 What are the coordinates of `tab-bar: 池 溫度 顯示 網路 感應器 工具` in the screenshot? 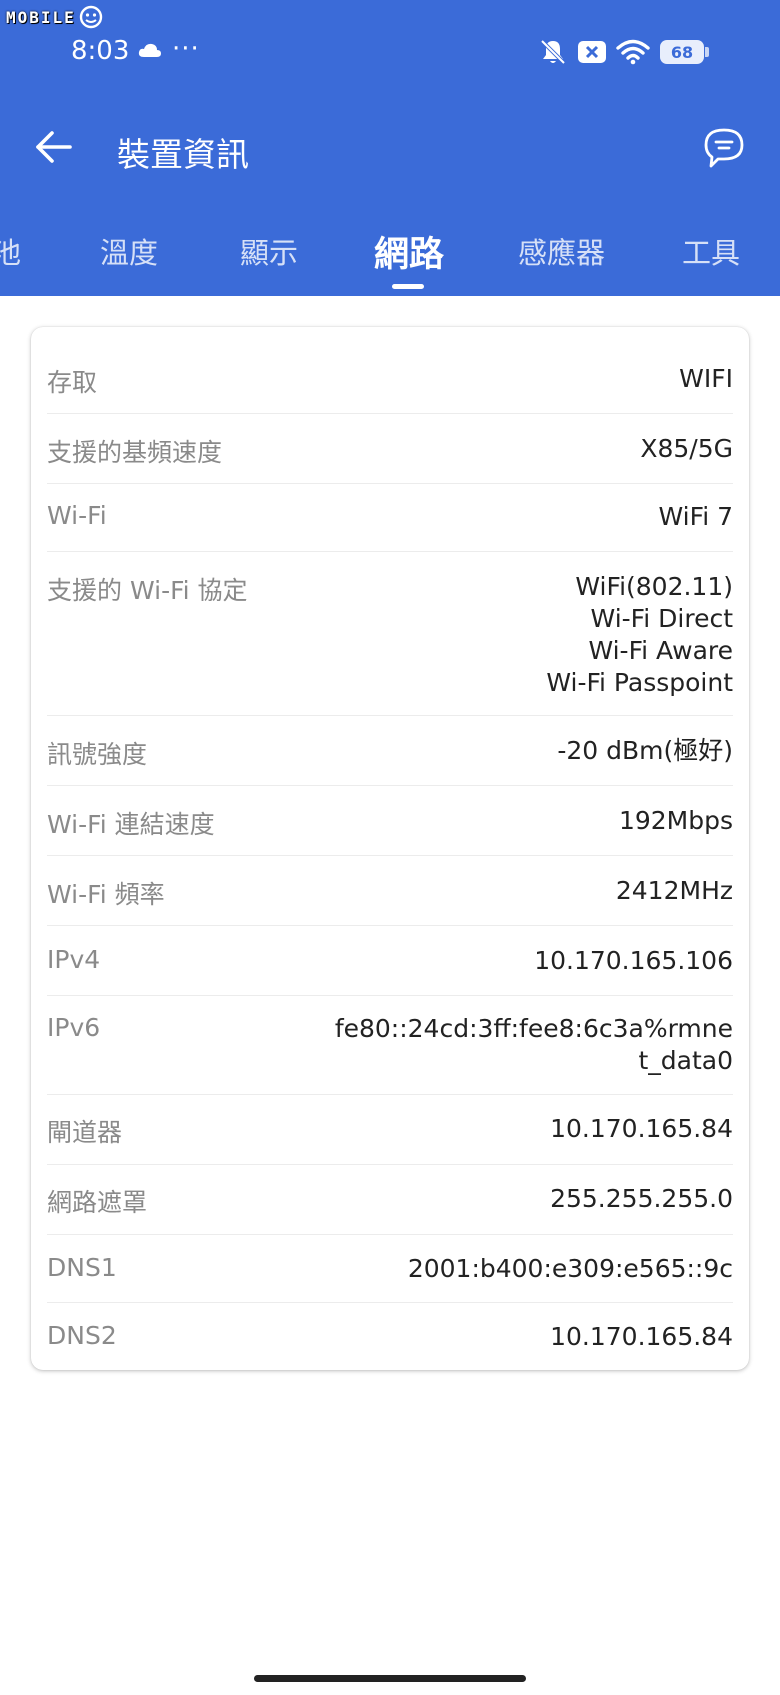 It's located at (390, 259).